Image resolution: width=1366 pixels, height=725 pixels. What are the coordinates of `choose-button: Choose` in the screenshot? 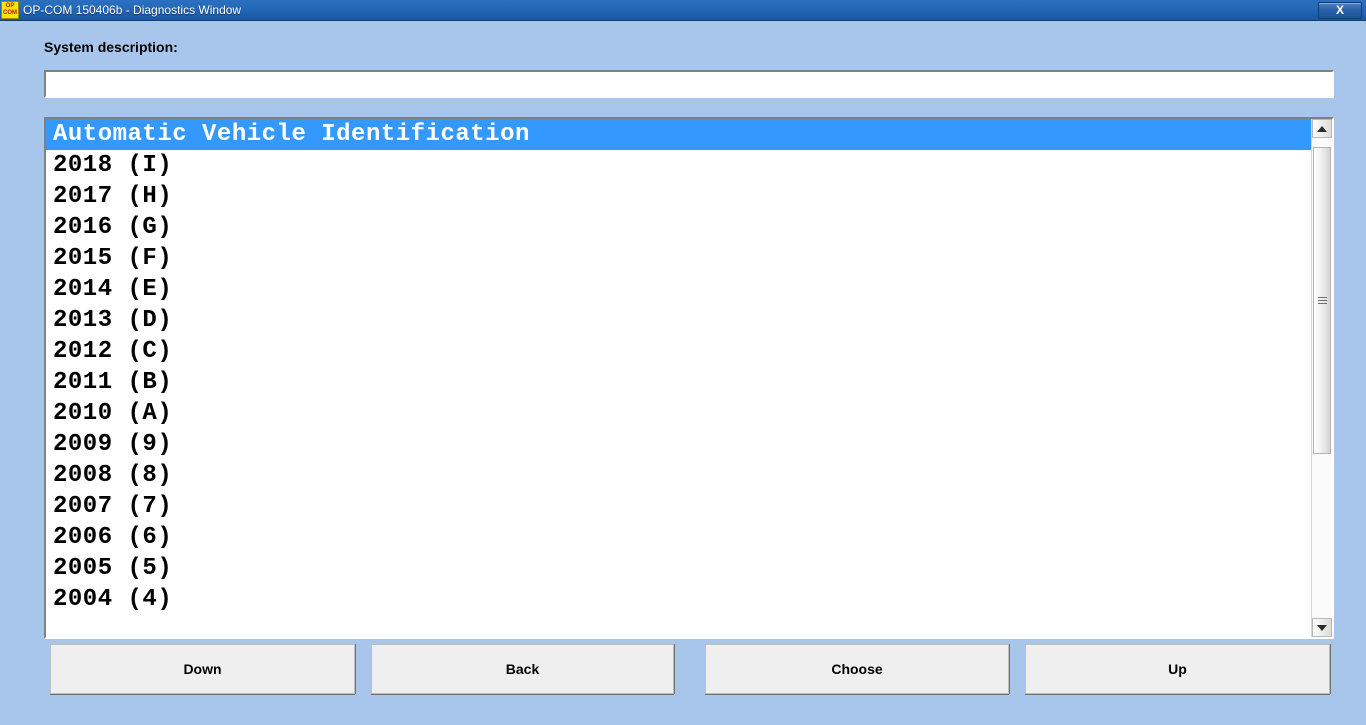 It's located at (857, 669).